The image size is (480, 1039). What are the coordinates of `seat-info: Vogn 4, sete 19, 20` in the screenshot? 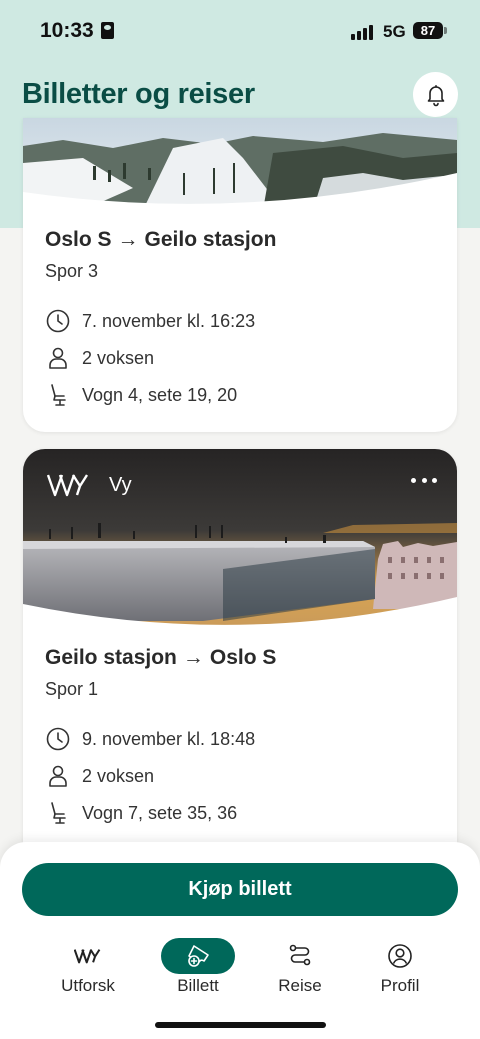 It's located at (160, 394).